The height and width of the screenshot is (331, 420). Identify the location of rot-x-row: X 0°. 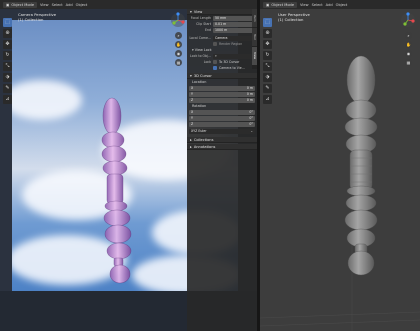
(222, 112).